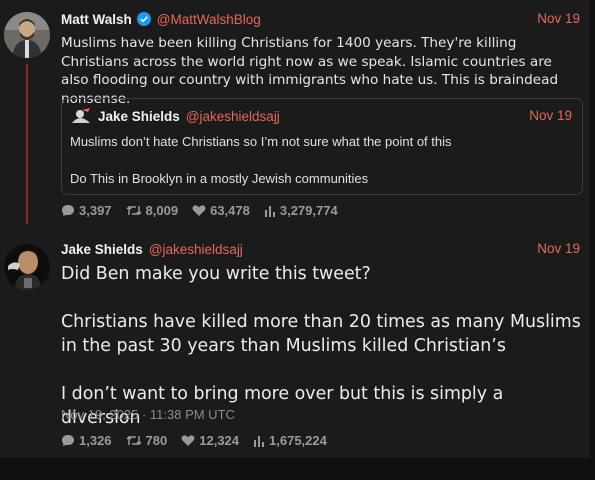 The width and height of the screenshot is (595, 480). Describe the element at coordinates (139, 116) in the screenshot. I see `quote-author-name: Jake Shields` at that location.